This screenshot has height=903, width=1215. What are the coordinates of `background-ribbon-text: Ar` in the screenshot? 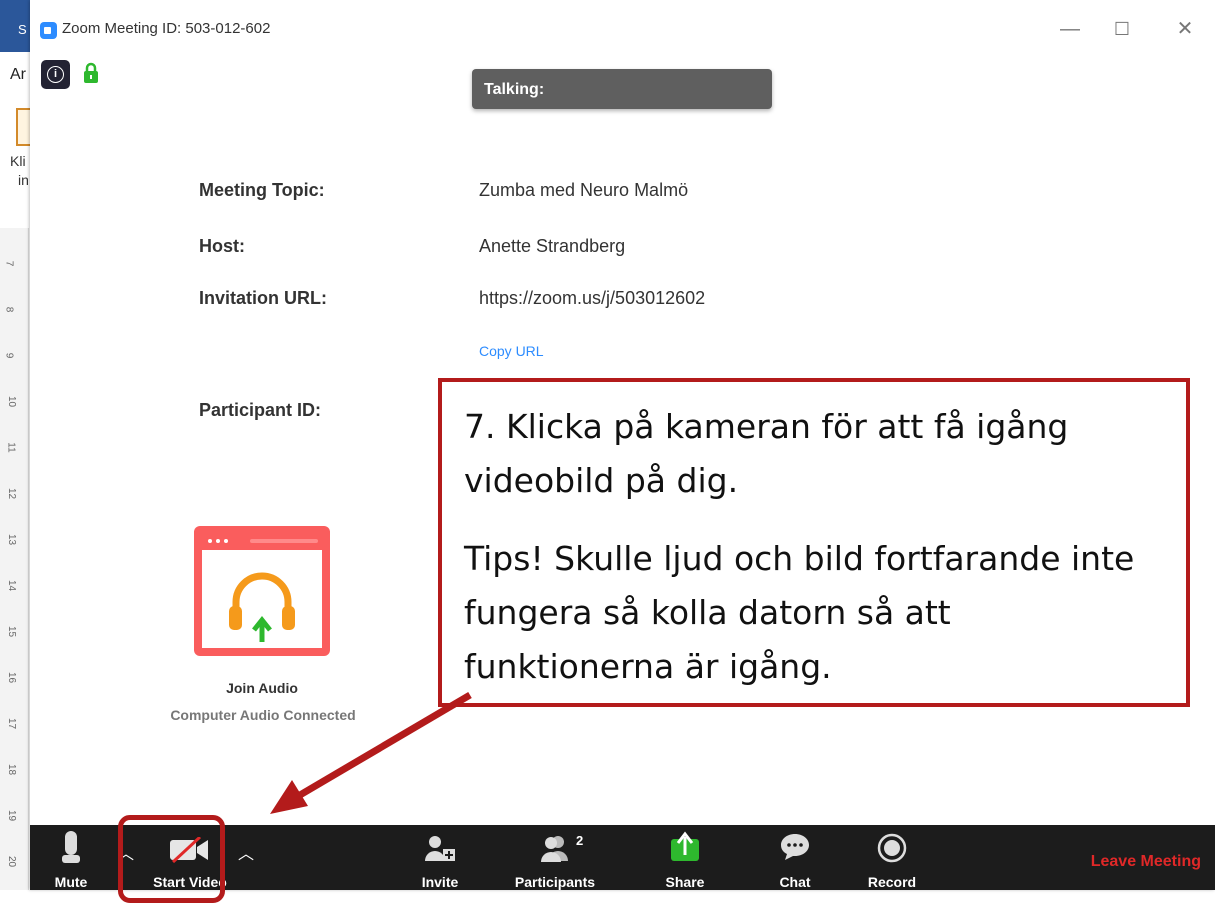 It's located at (18, 74).